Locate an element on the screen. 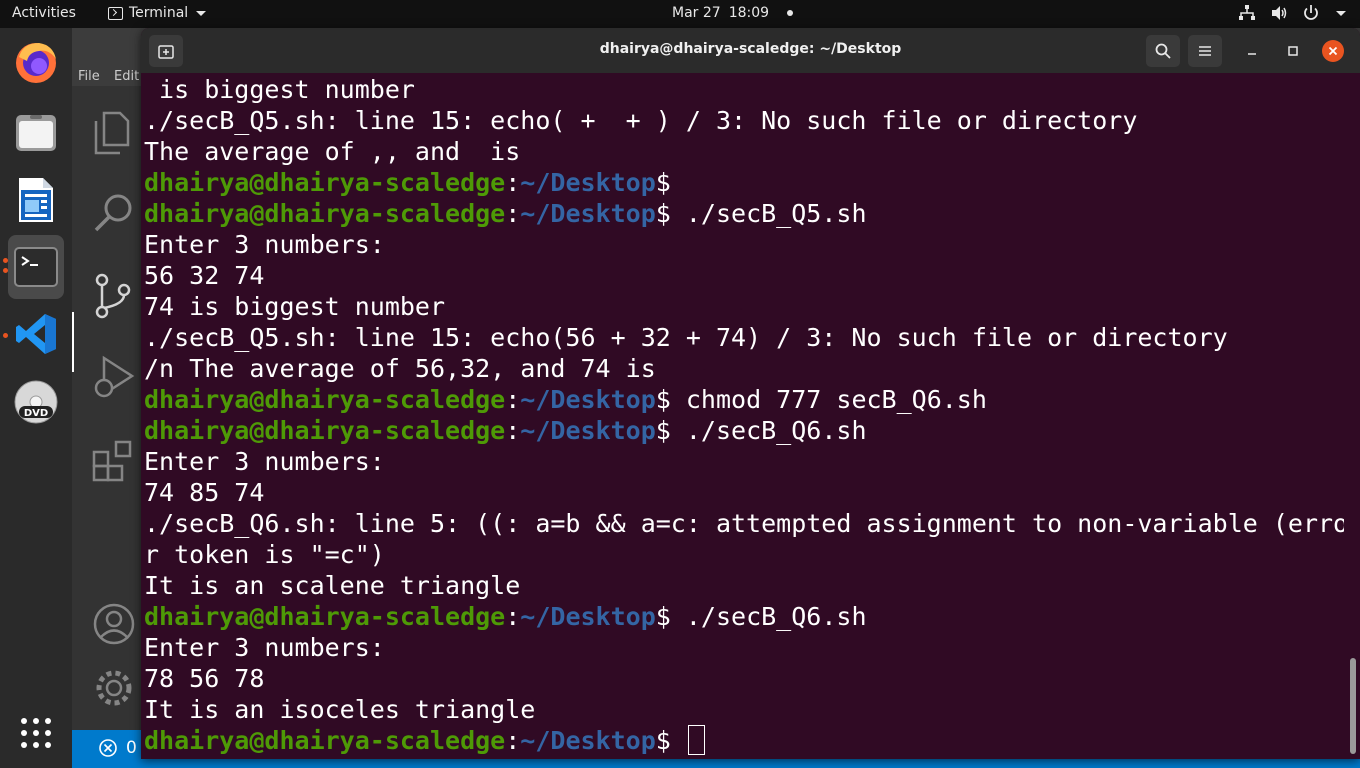 The height and width of the screenshot is (768, 1360). svg-text: DVD is located at coordinates (36, 413).